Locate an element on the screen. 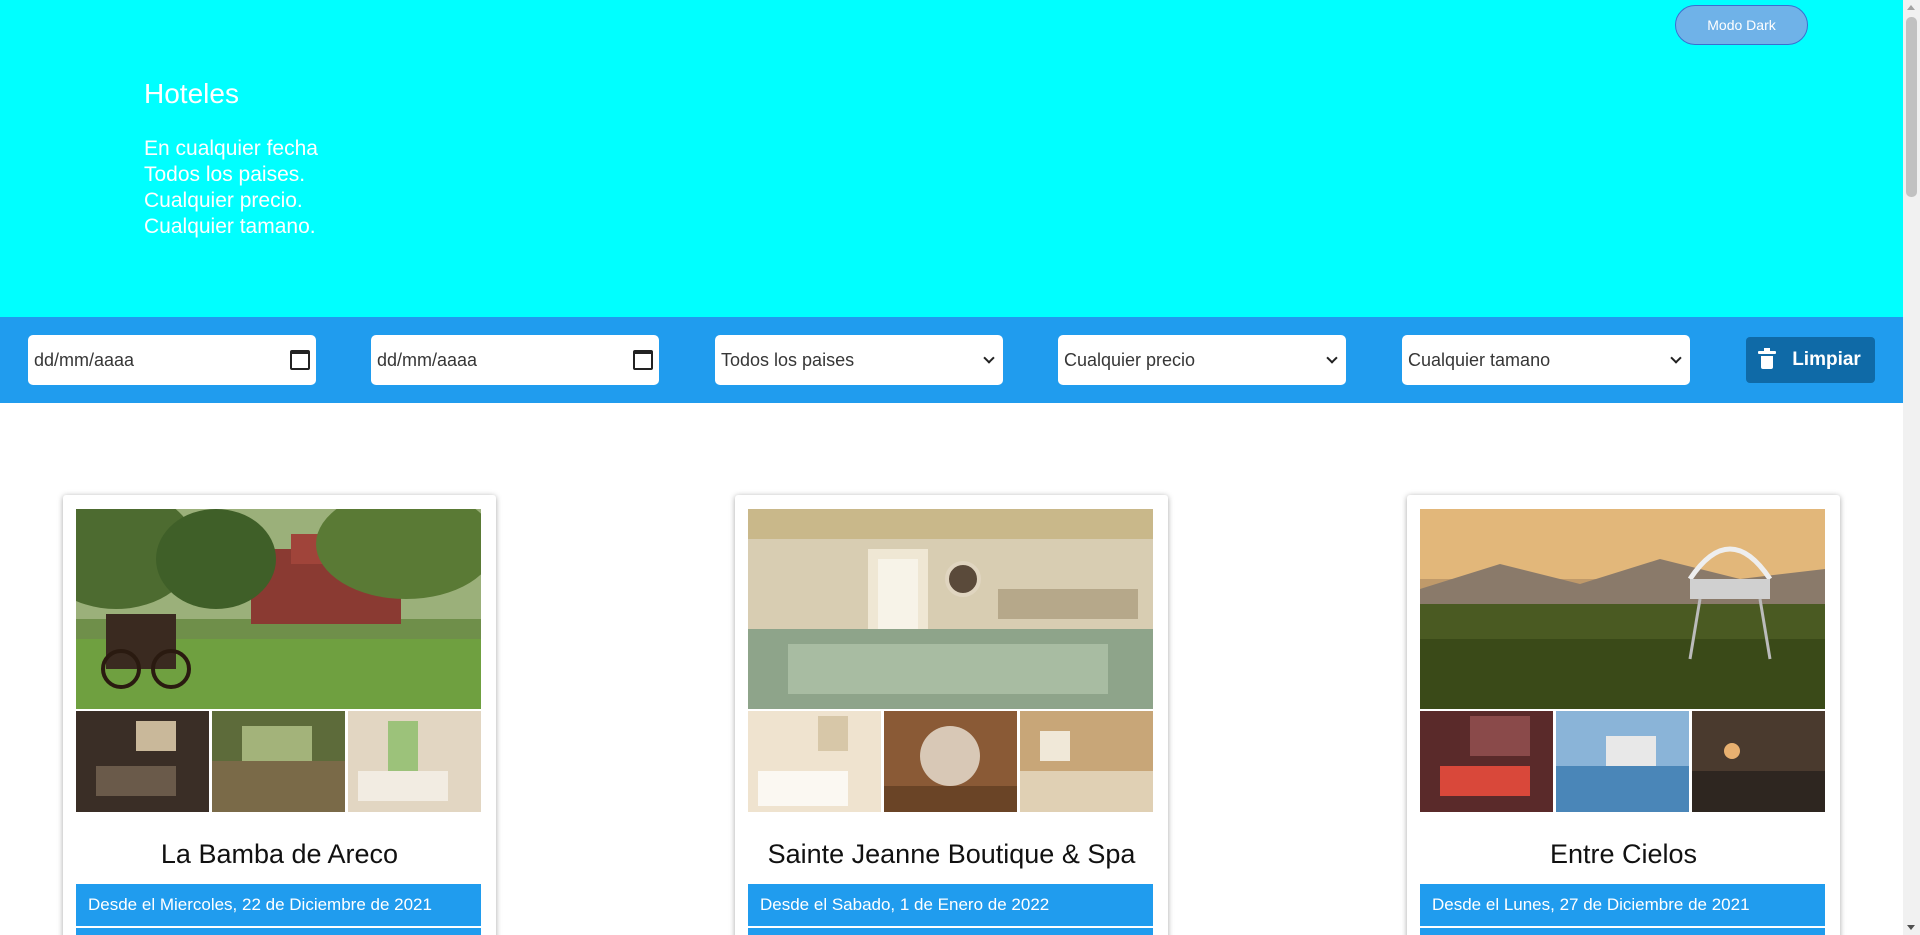  trash-icon is located at coordinates (1767, 358).